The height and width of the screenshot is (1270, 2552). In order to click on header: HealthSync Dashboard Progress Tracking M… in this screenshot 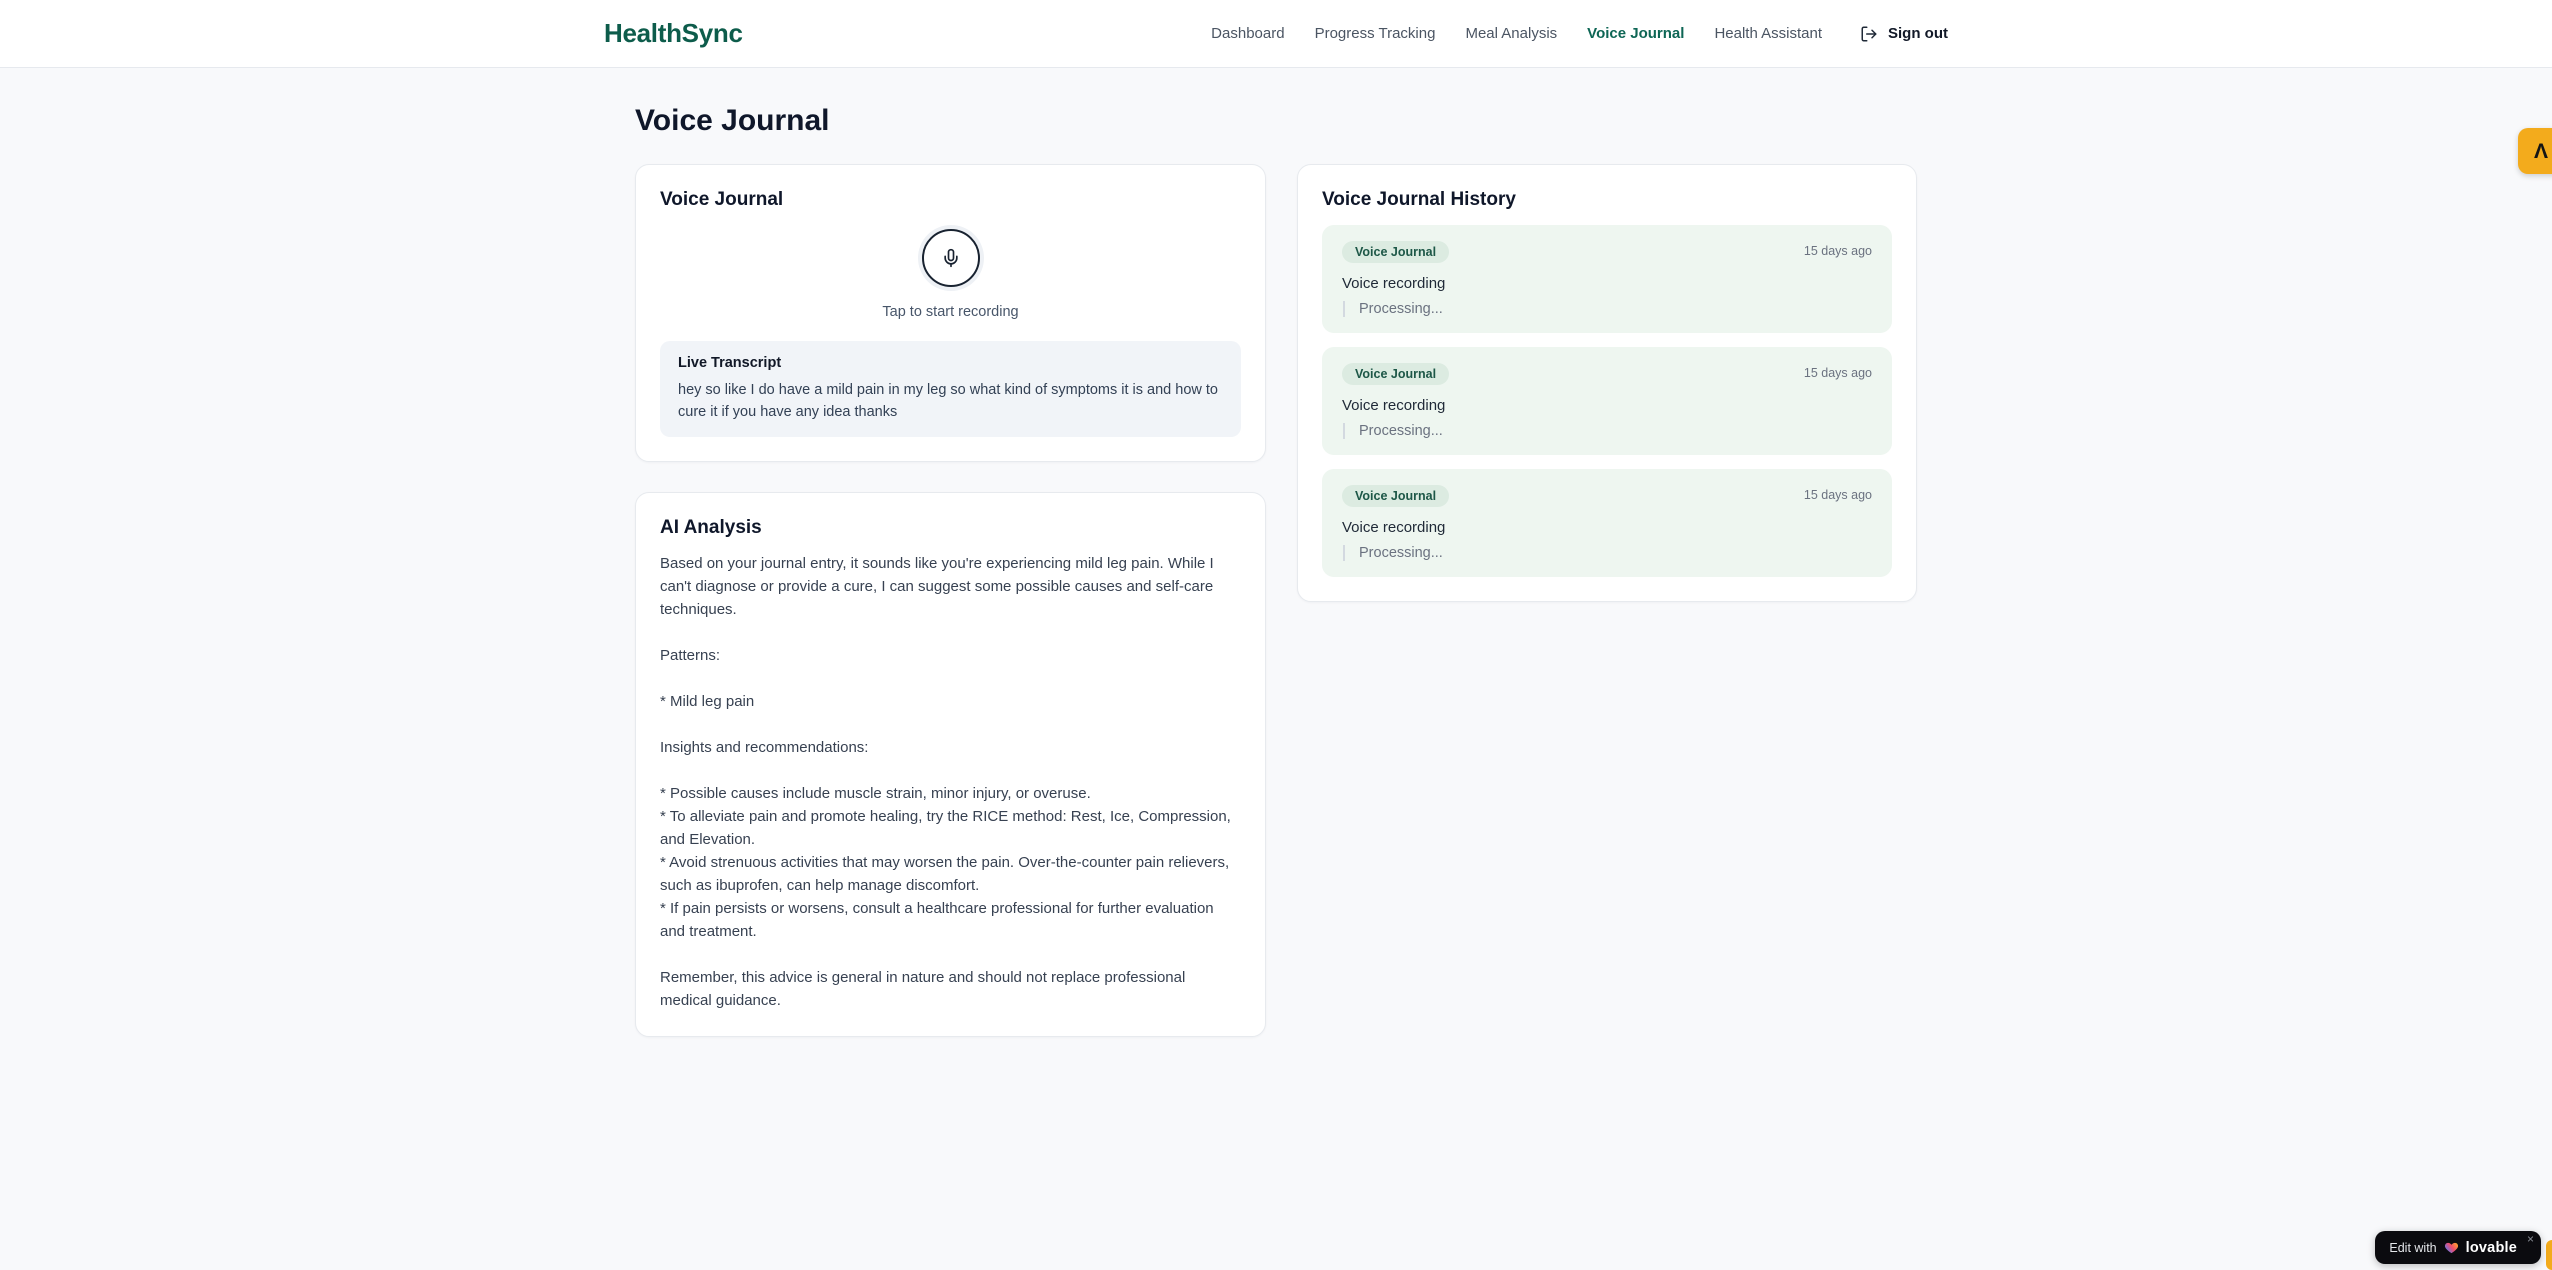, I will do `click(1276, 34)`.